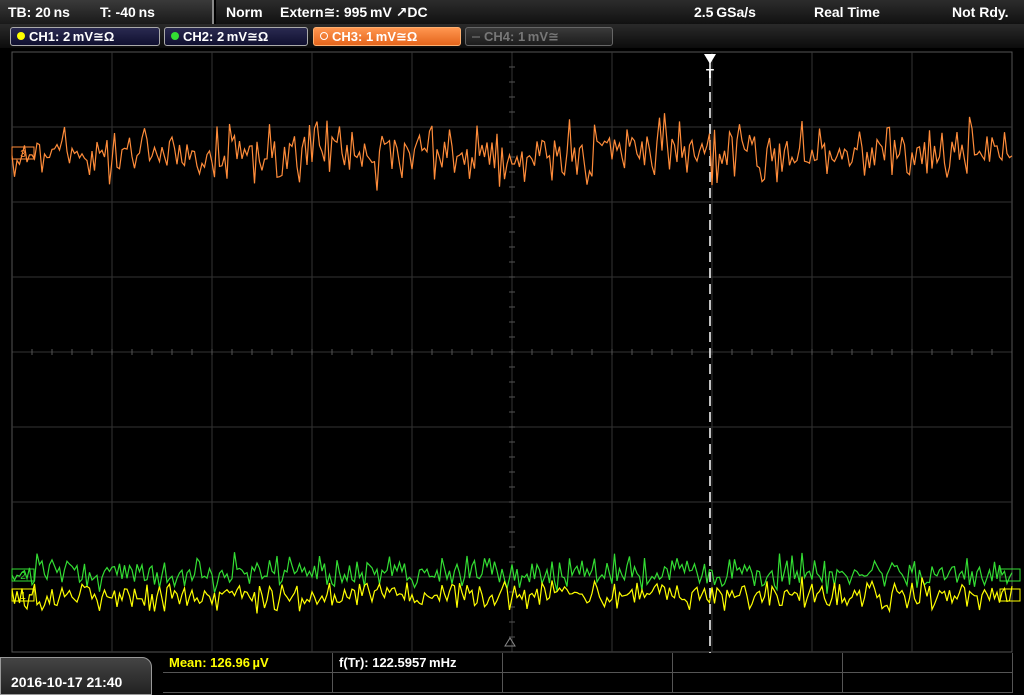 This screenshot has height=695, width=1024. I want to click on channel-4-off-icon, so click(476, 37).